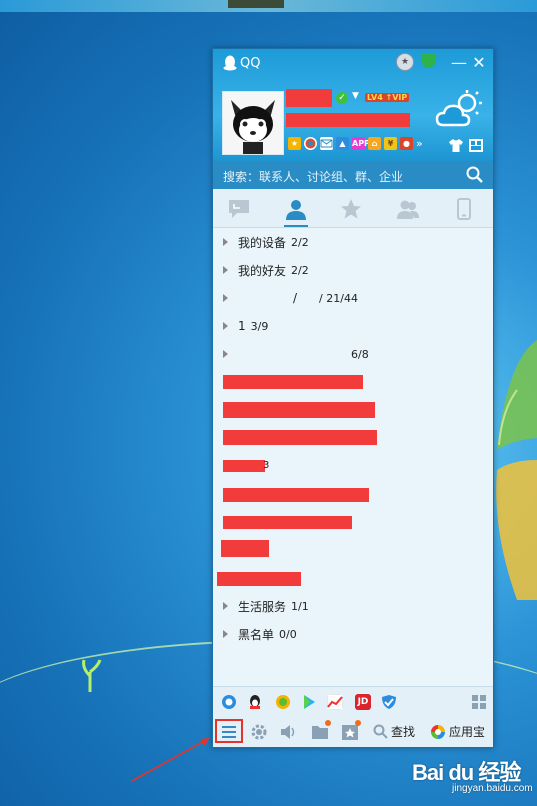 Image resolution: width=537 pixels, height=806 pixels. Describe the element at coordinates (309, 98) in the screenshot. I see `nickname-redacted` at that location.